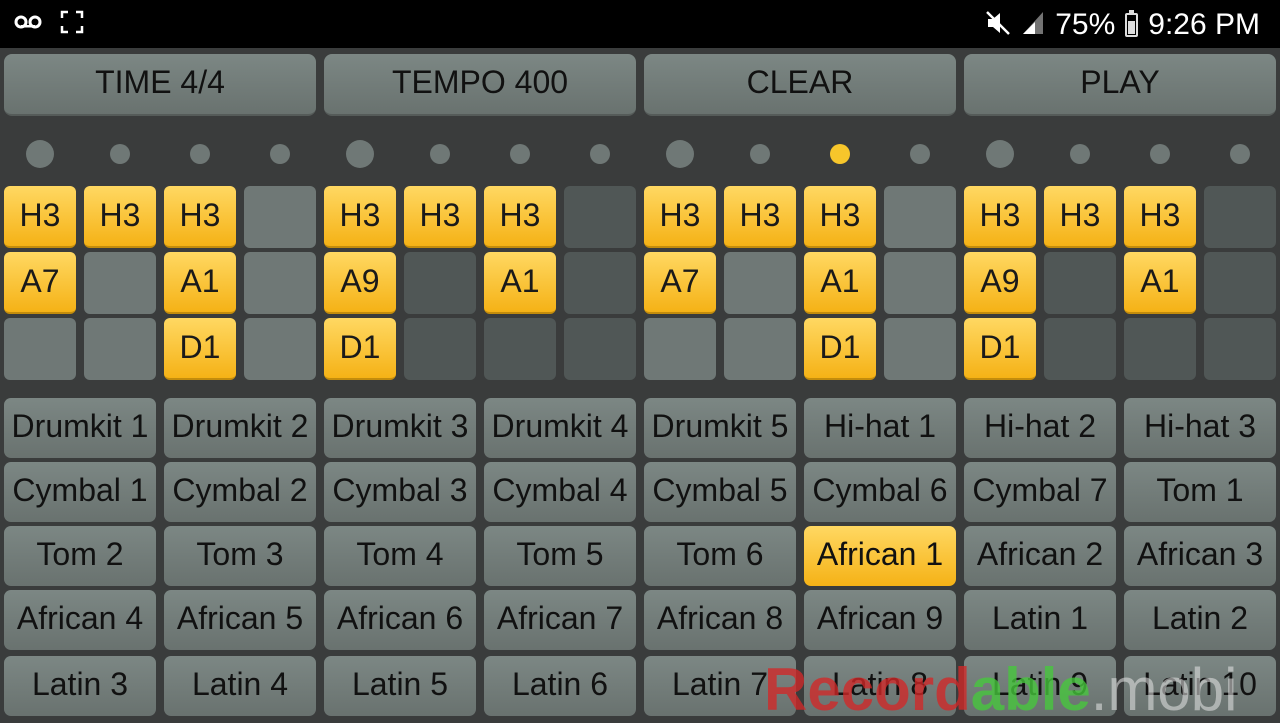 The width and height of the screenshot is (1280, 723). I want to click on instrument-button-cymbal-4: Cymbal 4, so click(560, 492).